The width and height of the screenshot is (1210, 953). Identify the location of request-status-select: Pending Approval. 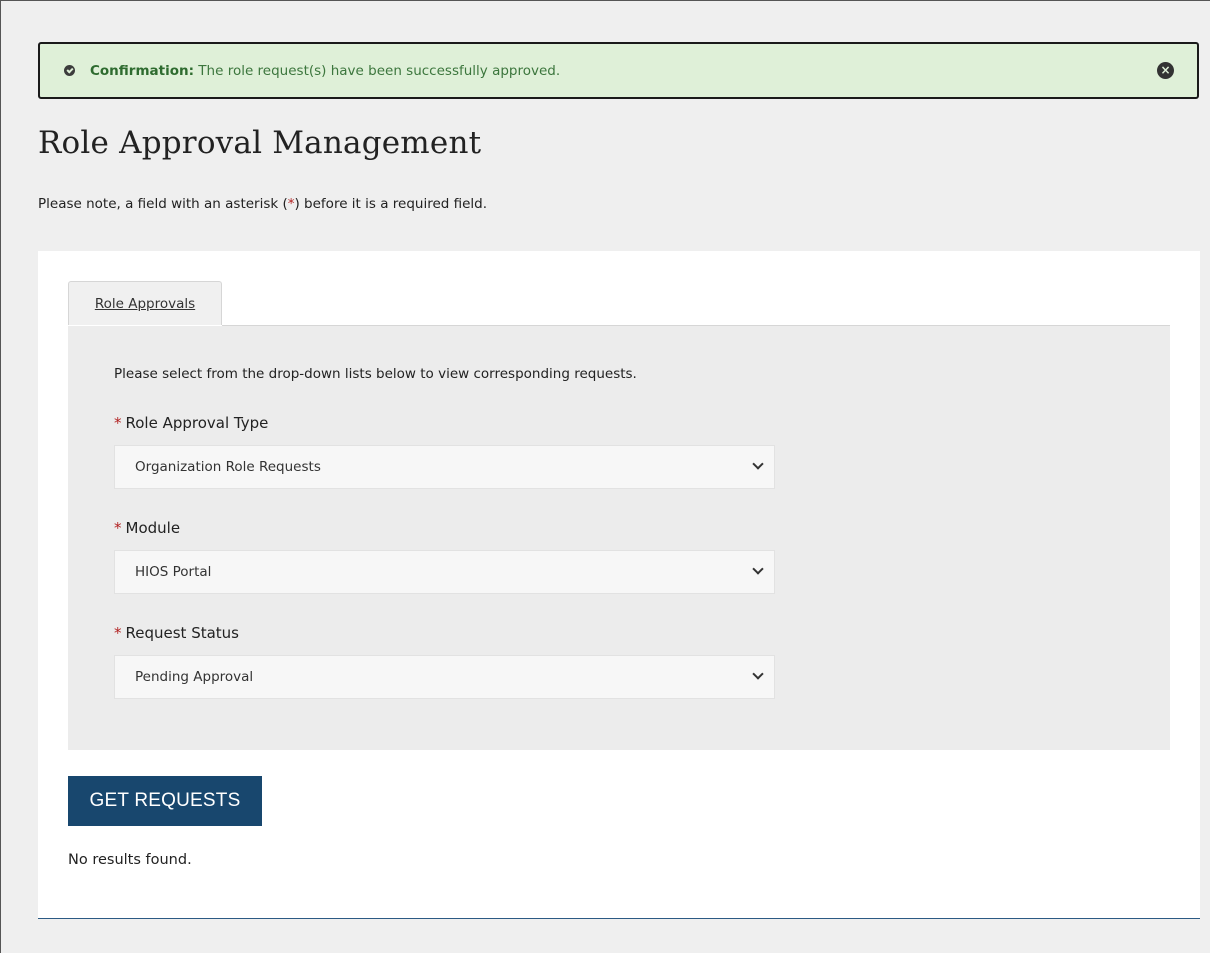
(444, 677).